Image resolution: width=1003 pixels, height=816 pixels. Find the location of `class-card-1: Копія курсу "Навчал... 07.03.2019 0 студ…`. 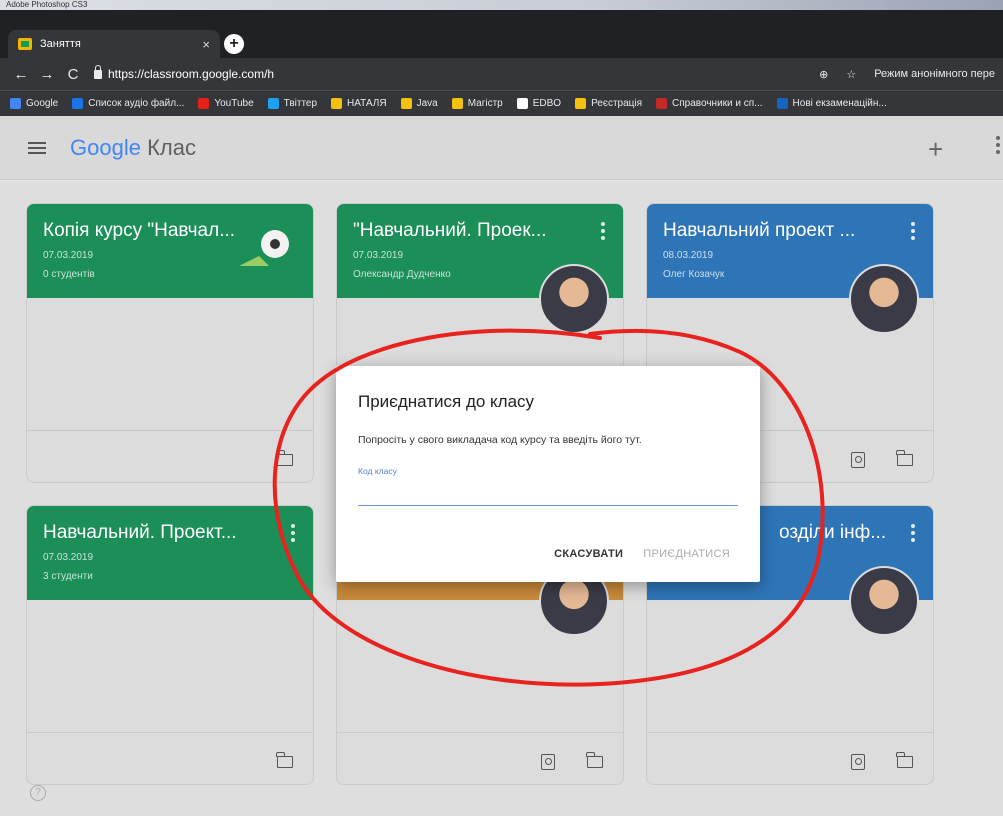

class-card-1: Копія курсу "Навчал... 07.03.2019 0 студ… is located at coordinates (170, 343).